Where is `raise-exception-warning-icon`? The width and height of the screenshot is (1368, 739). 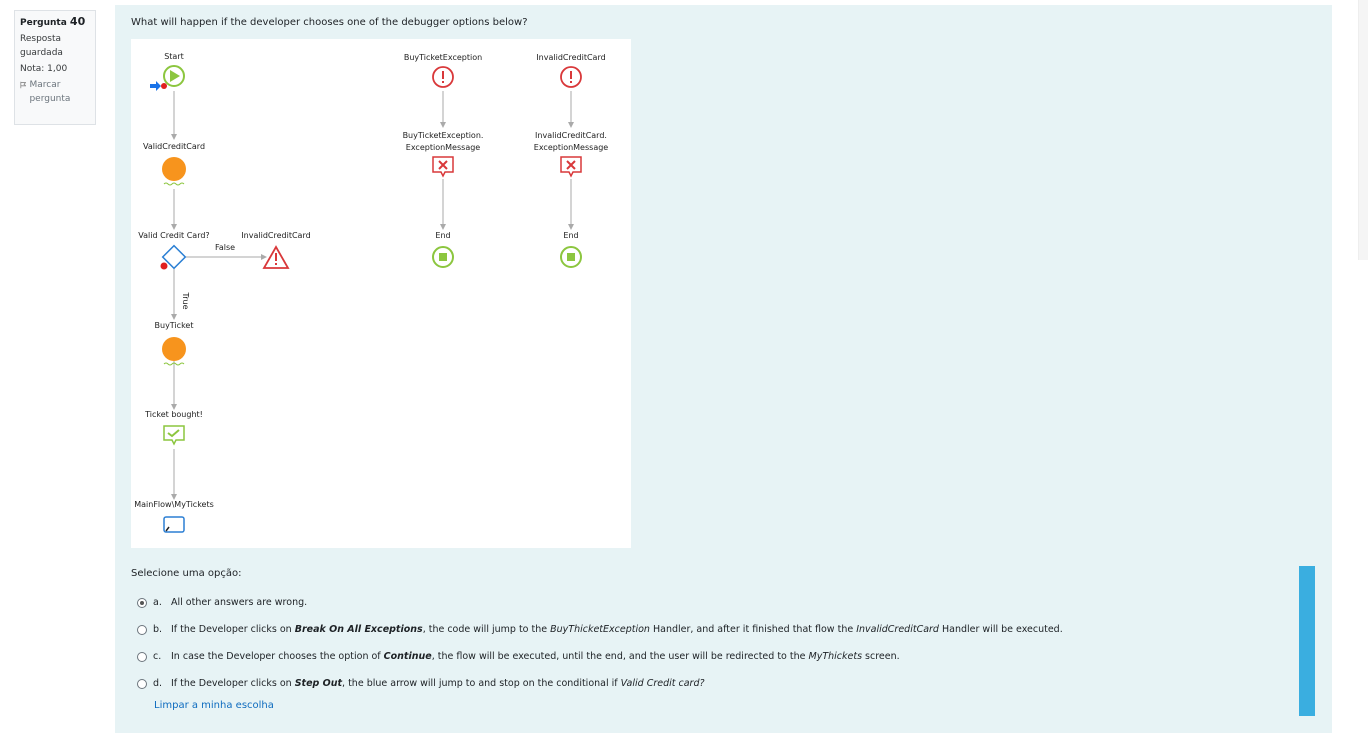 raise-exception-warning-icon is located at coordinates (276, 257).